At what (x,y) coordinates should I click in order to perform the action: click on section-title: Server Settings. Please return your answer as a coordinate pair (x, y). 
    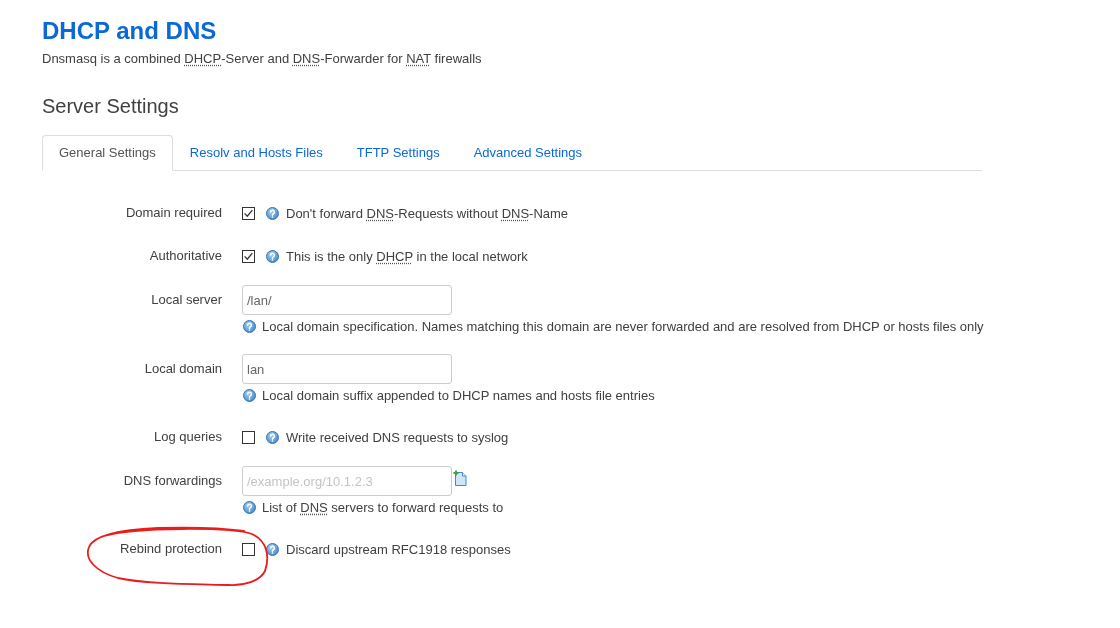
    Looking at the image, I should click on (110, 106).